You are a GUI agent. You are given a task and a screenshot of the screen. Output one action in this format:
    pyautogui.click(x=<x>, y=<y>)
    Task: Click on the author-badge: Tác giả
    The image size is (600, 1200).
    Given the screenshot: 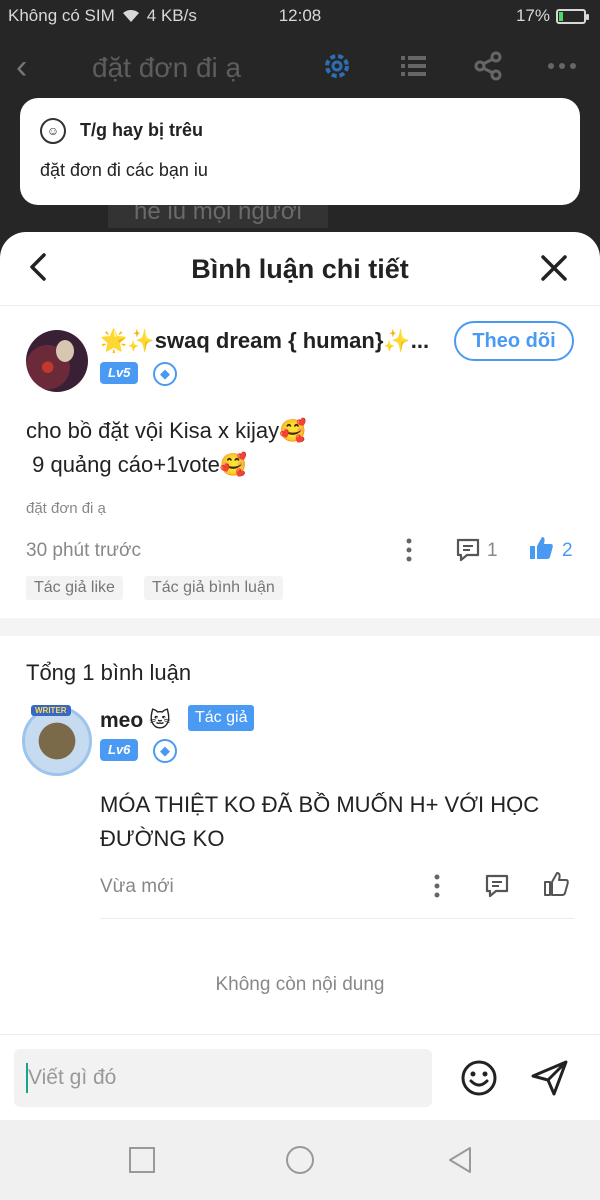 What is the action you would take?
    pyautogui.click(x=221, y=718)
    